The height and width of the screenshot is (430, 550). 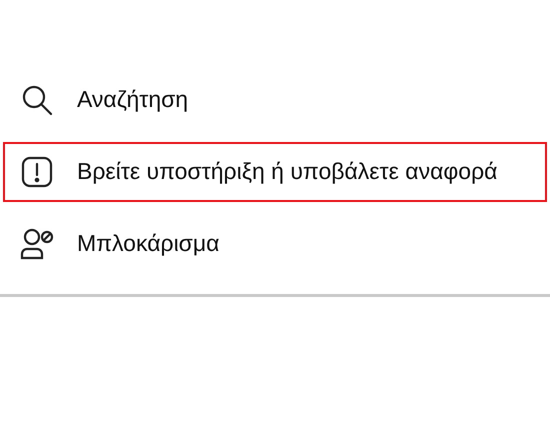 What do you see at coordinates (275, 244) in the screenshot?
I see `menu-item: Μπλοκάρισμα` at bounding box center [275, 244].